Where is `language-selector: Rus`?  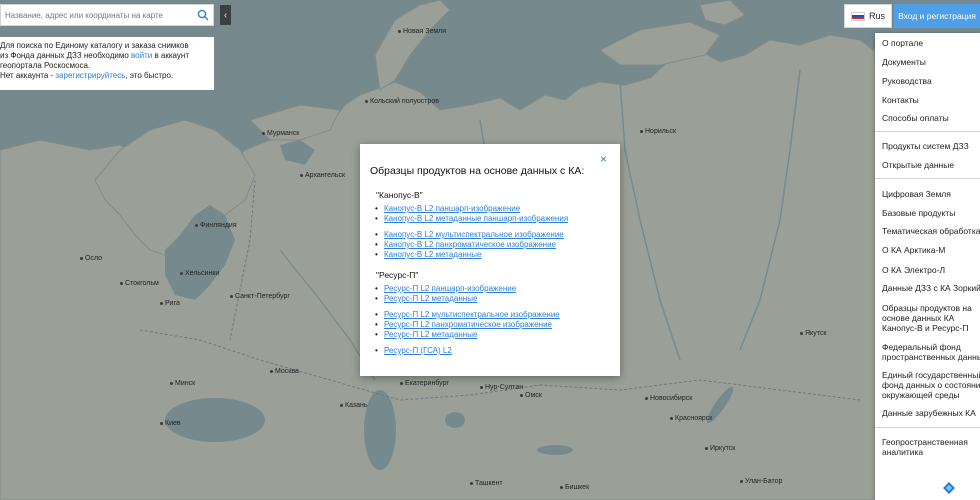
language-selector: Rus is located at coordinates (868, 16).